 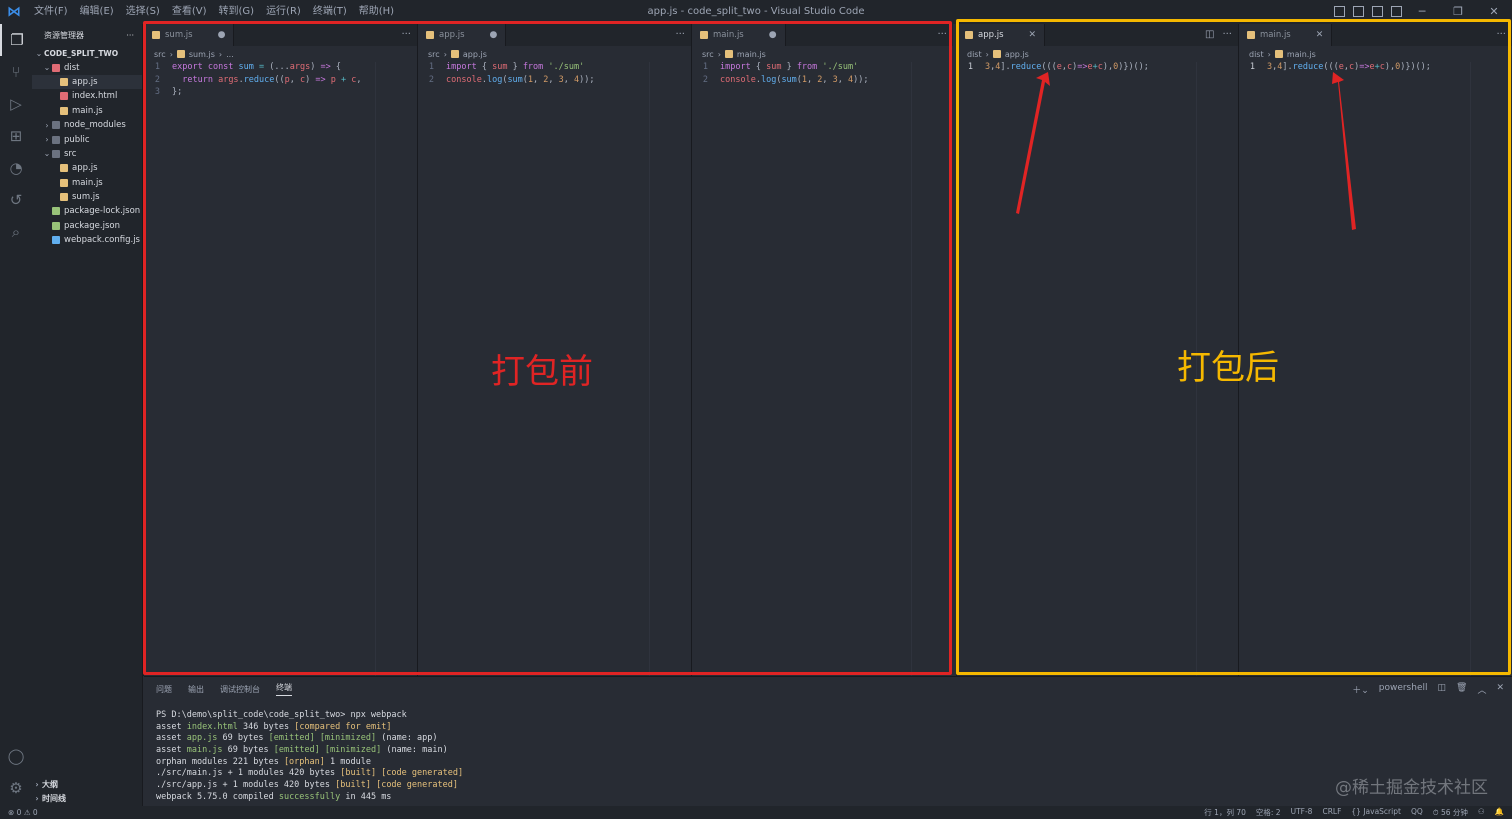 I want to click on status-item: CRLF, so click(x=1331, y=812).